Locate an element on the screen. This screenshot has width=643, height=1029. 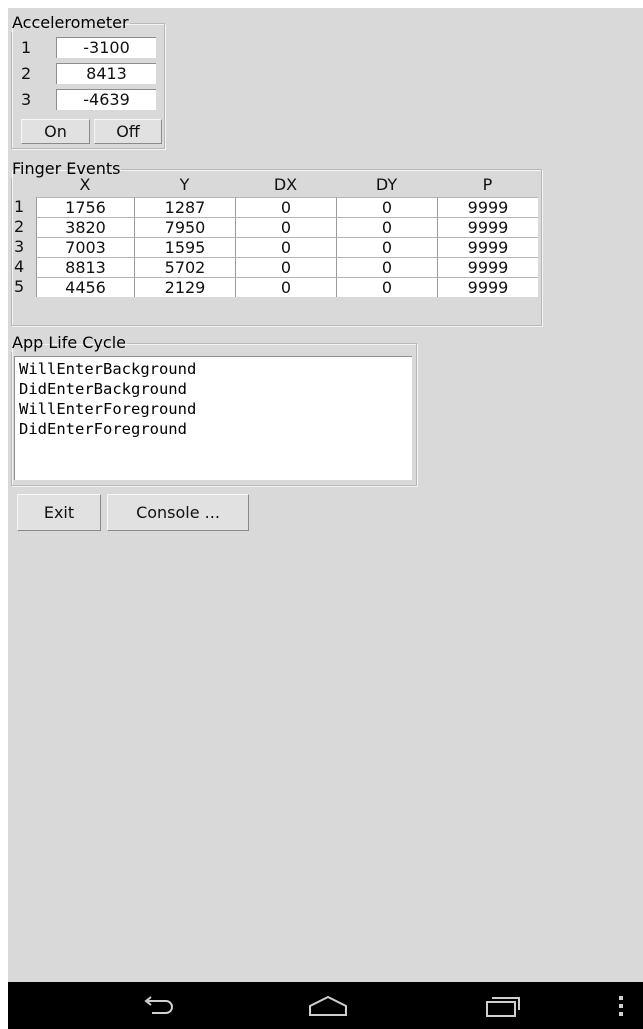
accelerometer-value: 8413 is located at coordinates (106, 73).